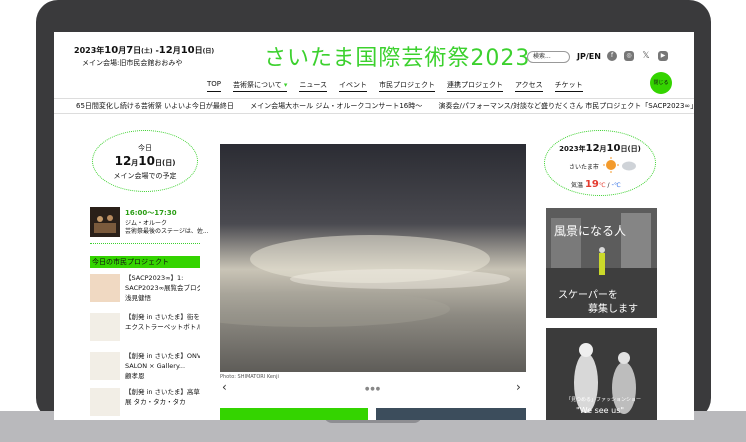 The height and width of the screenshot is (442, 746). I want to click on project-title: 【SACP2023∞】1:, so click(154, 278).